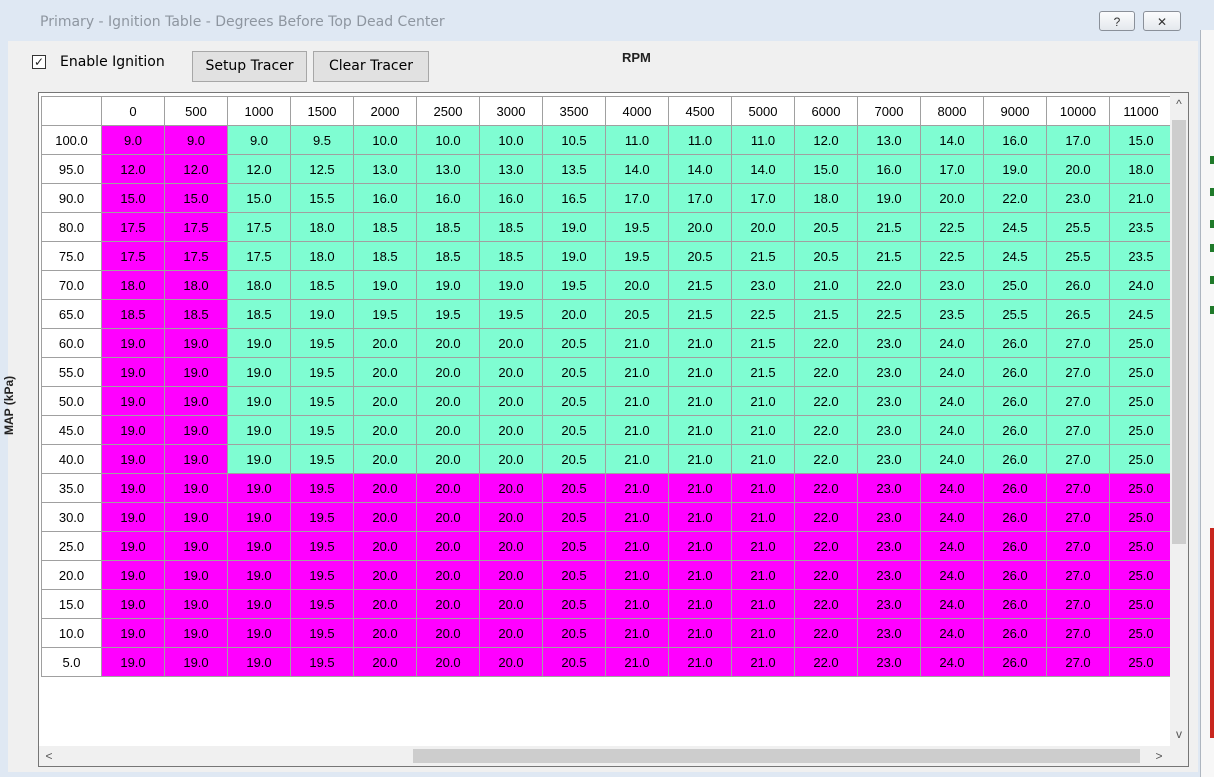  I want to click on map-row-header: 80.0, so click(71, 227).